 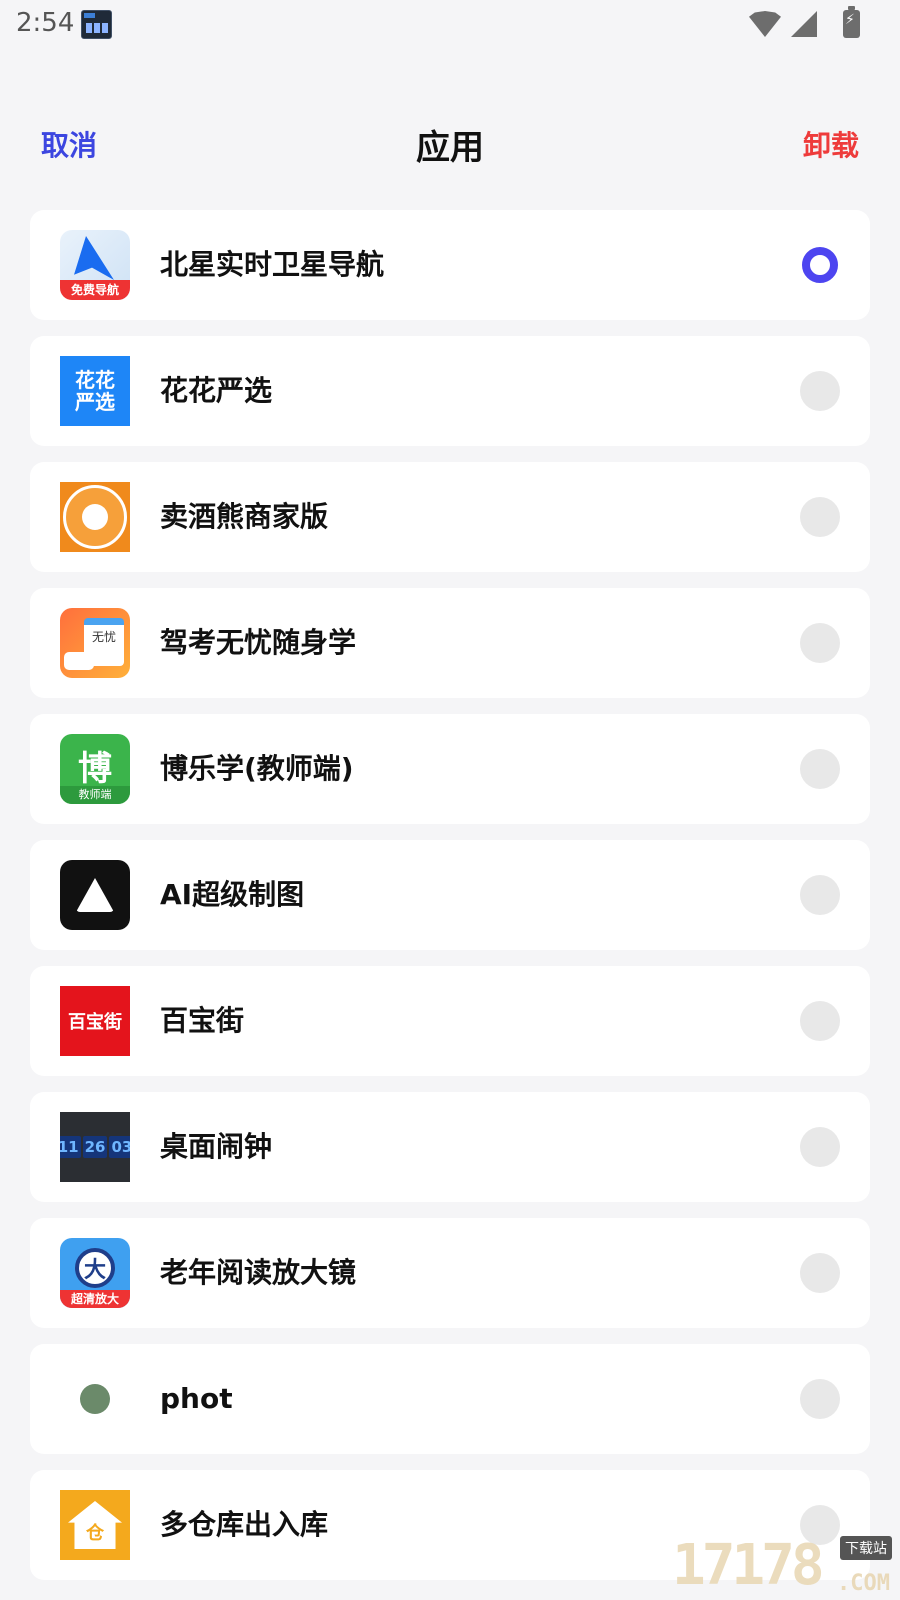 I want to click on navigation-arrow-icon: 免费导航, so click(x=95, y=265).